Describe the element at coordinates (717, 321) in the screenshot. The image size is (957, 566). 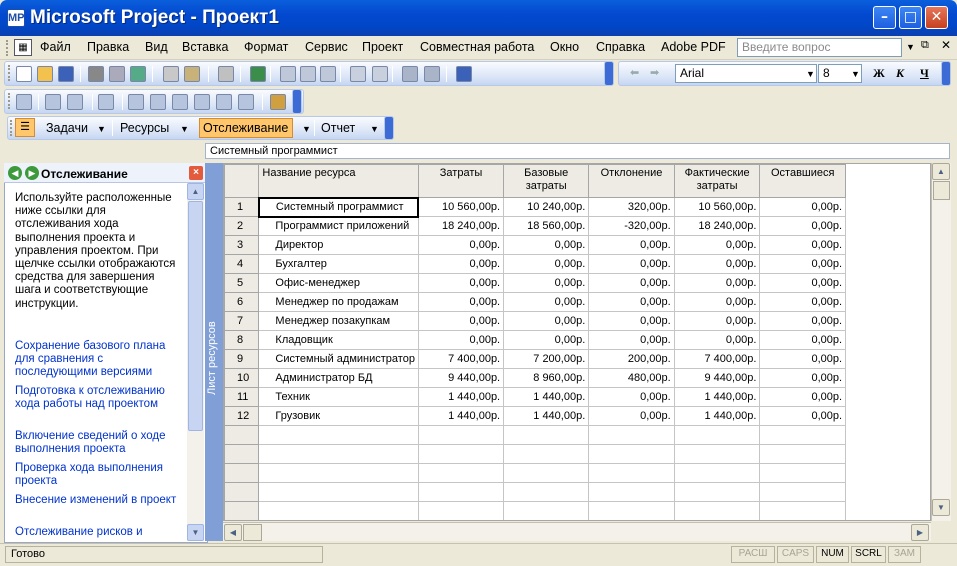
I see `cell-actual: 0,00р.` at that location.